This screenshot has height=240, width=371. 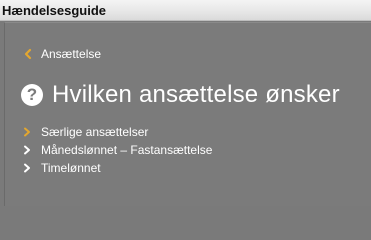 I want to click on option-label: Særlige ansættelser, so click(x=95, y=132).